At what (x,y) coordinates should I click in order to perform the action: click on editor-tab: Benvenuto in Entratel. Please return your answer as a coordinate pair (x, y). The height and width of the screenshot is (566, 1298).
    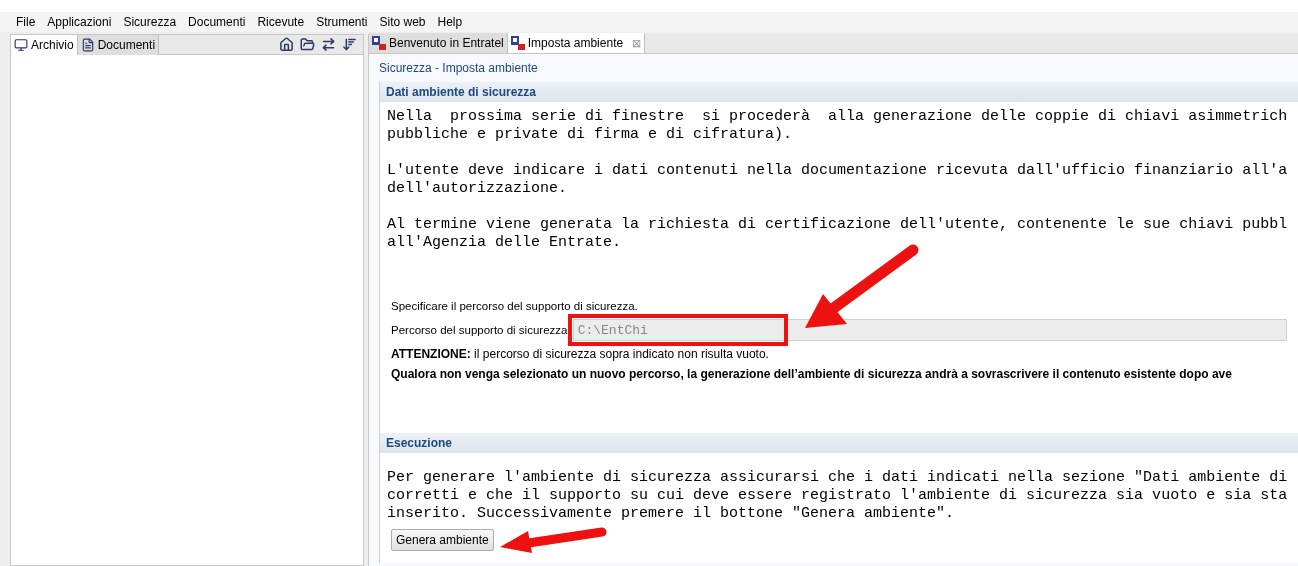
    Looking at the image, I should click on (438, 43).